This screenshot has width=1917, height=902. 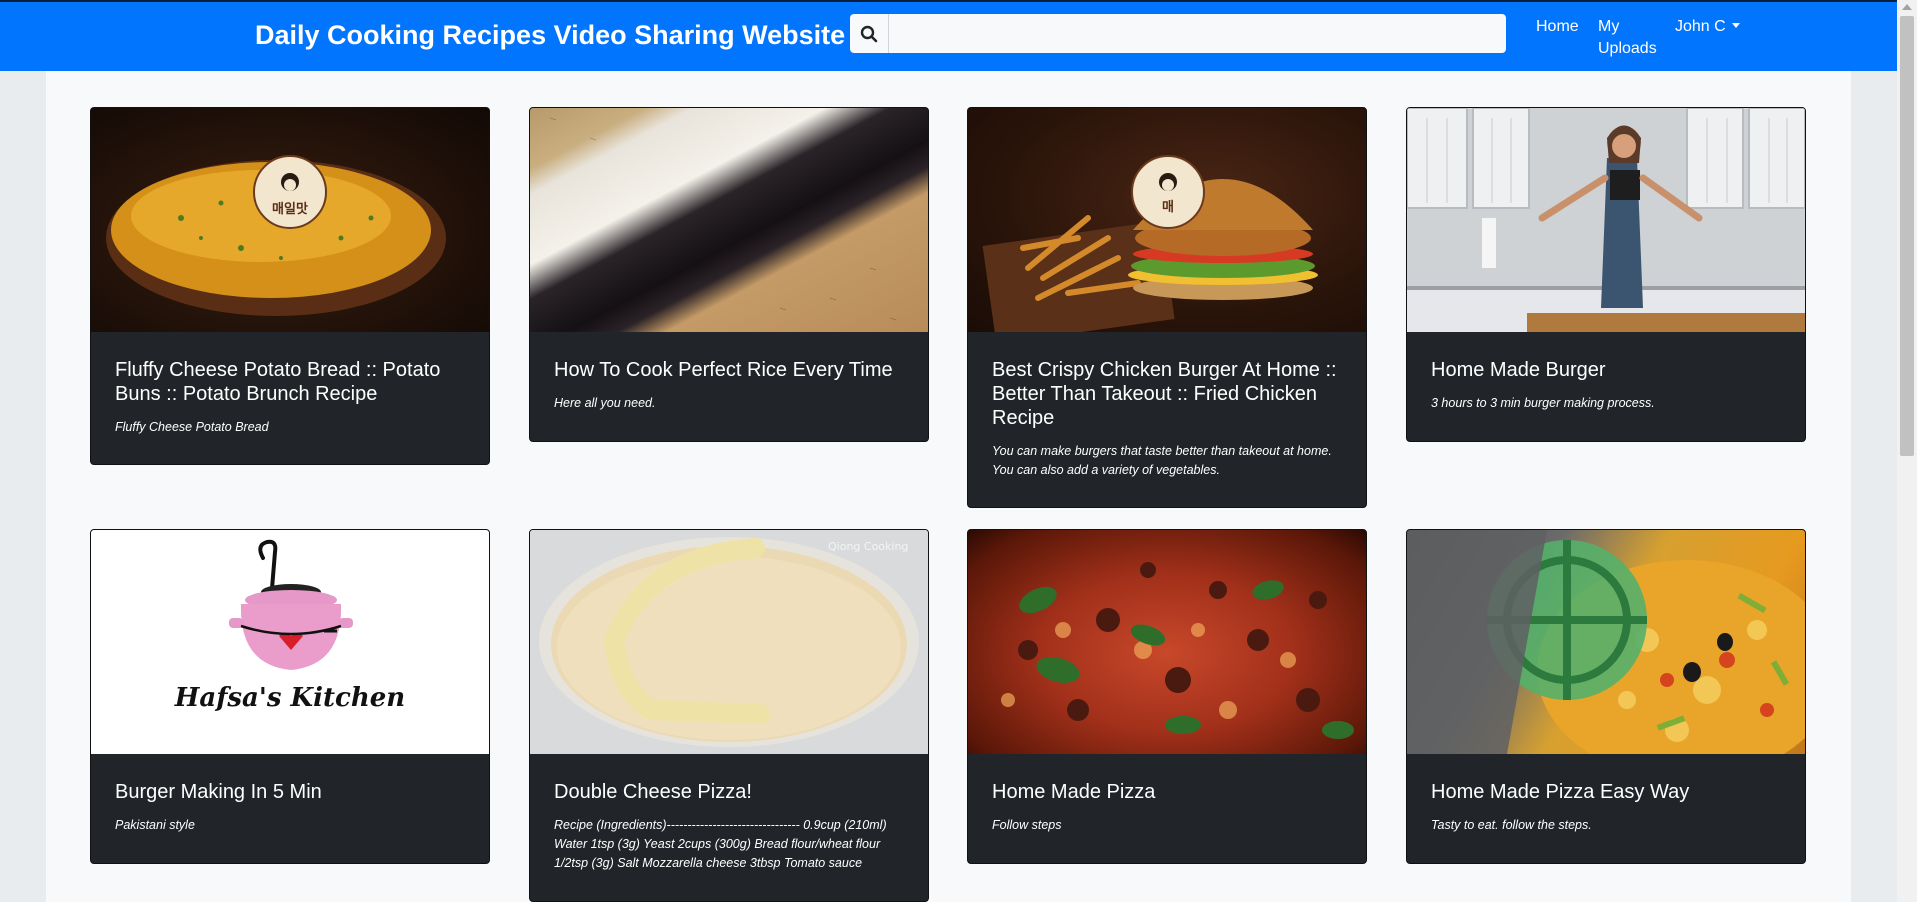 I want to click on search-icon, so click(x=869, y=33).